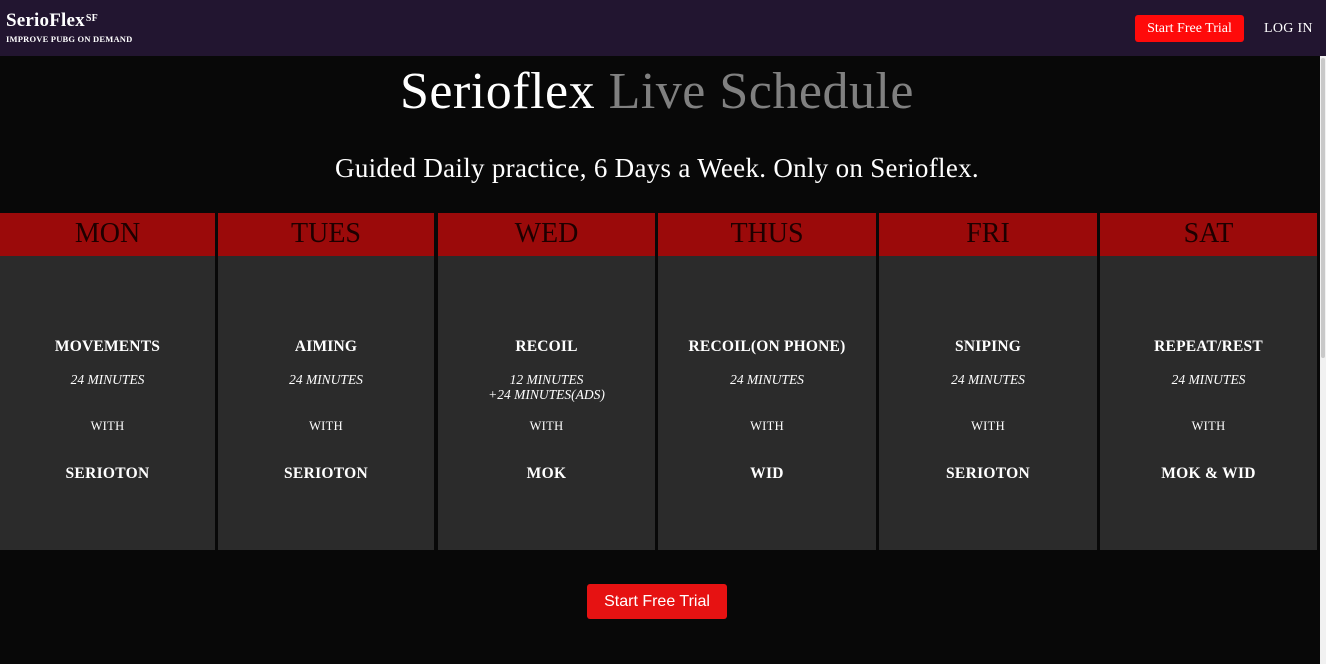  What do you see at coordinates (1208, 473) in the screenshot?
I see `day-coach: MOK & WID` at bounding box center [1208, 473].